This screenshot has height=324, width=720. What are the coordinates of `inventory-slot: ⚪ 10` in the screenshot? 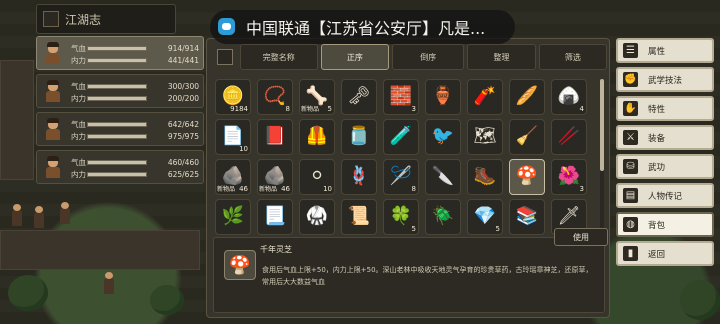 It's located at (317, 177).